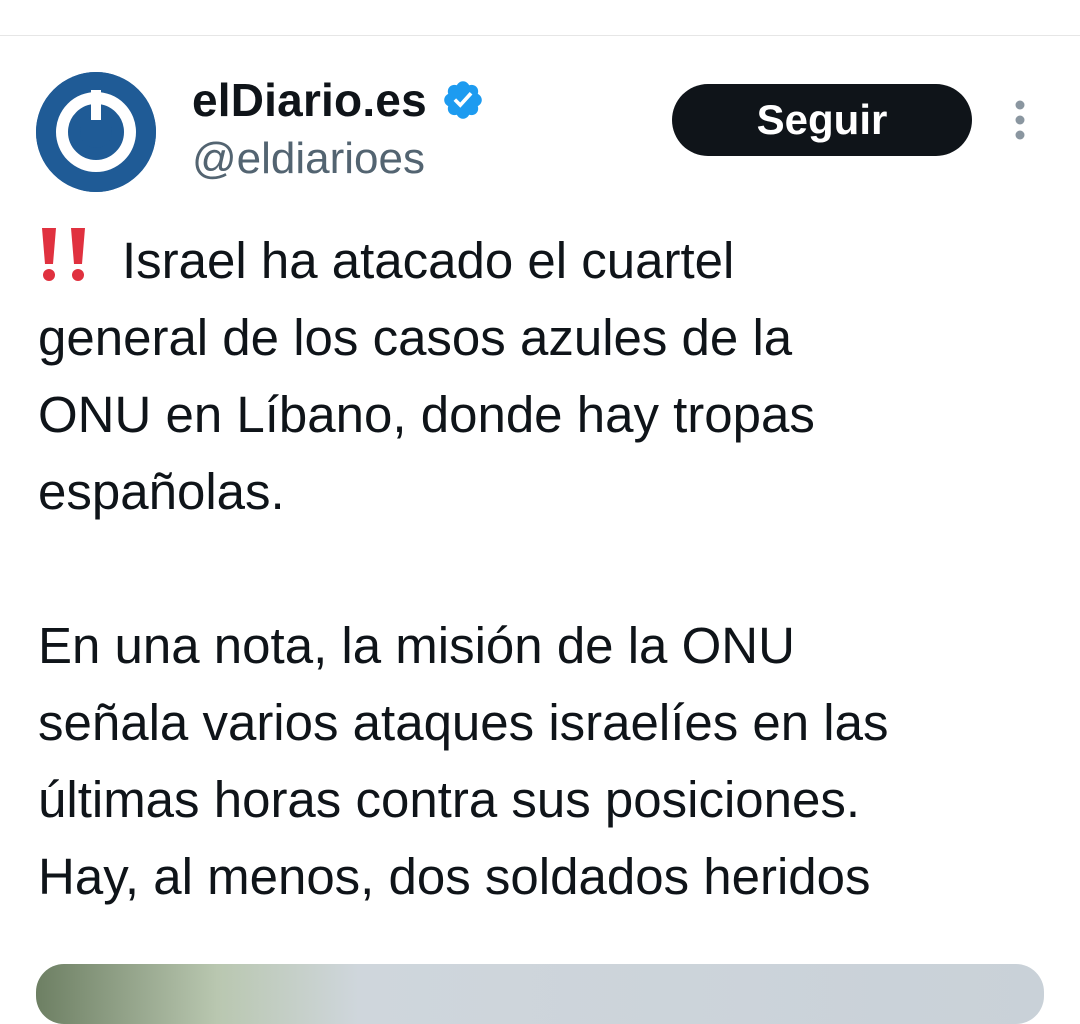  Describe the element at coordinates (822, 120) in the screenshot. I see `follow-button: Seguir` at that location.